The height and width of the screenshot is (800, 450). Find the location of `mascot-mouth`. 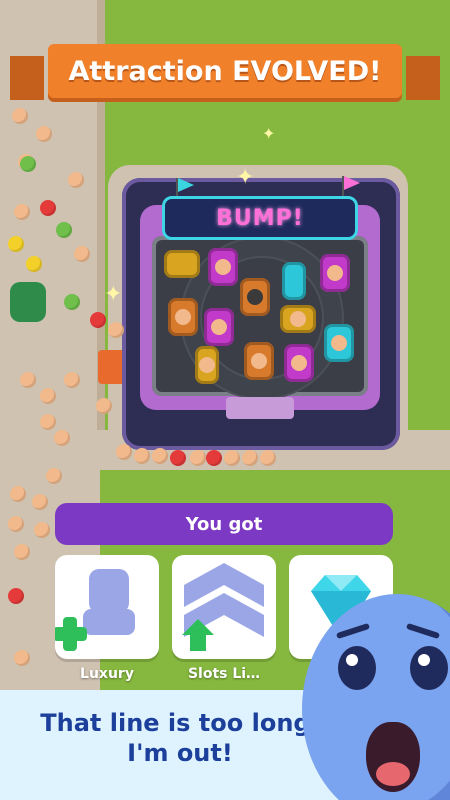

mascot-mouth is located at coordinates (393, 757).